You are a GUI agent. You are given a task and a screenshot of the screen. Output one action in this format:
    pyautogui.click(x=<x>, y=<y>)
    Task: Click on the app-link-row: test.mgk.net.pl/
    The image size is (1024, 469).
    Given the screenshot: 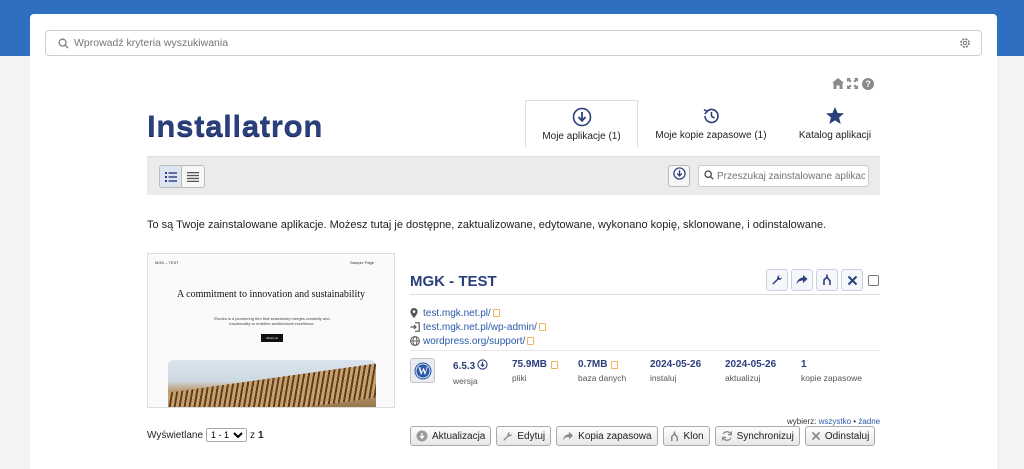 What is the action you would take?
    pyautogui.click(x=478, y=313)
    